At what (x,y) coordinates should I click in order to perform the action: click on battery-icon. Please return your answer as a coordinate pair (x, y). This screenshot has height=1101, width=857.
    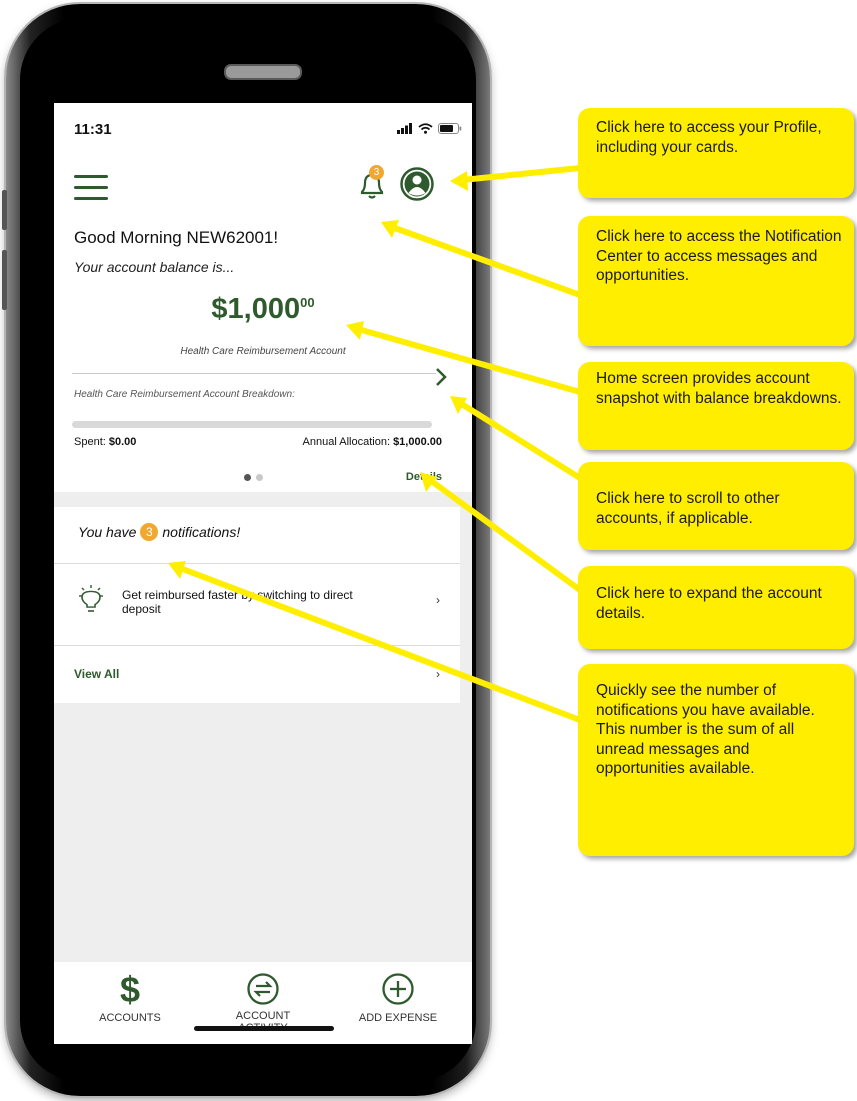
    Looking at the image, I should click on (450, 128).